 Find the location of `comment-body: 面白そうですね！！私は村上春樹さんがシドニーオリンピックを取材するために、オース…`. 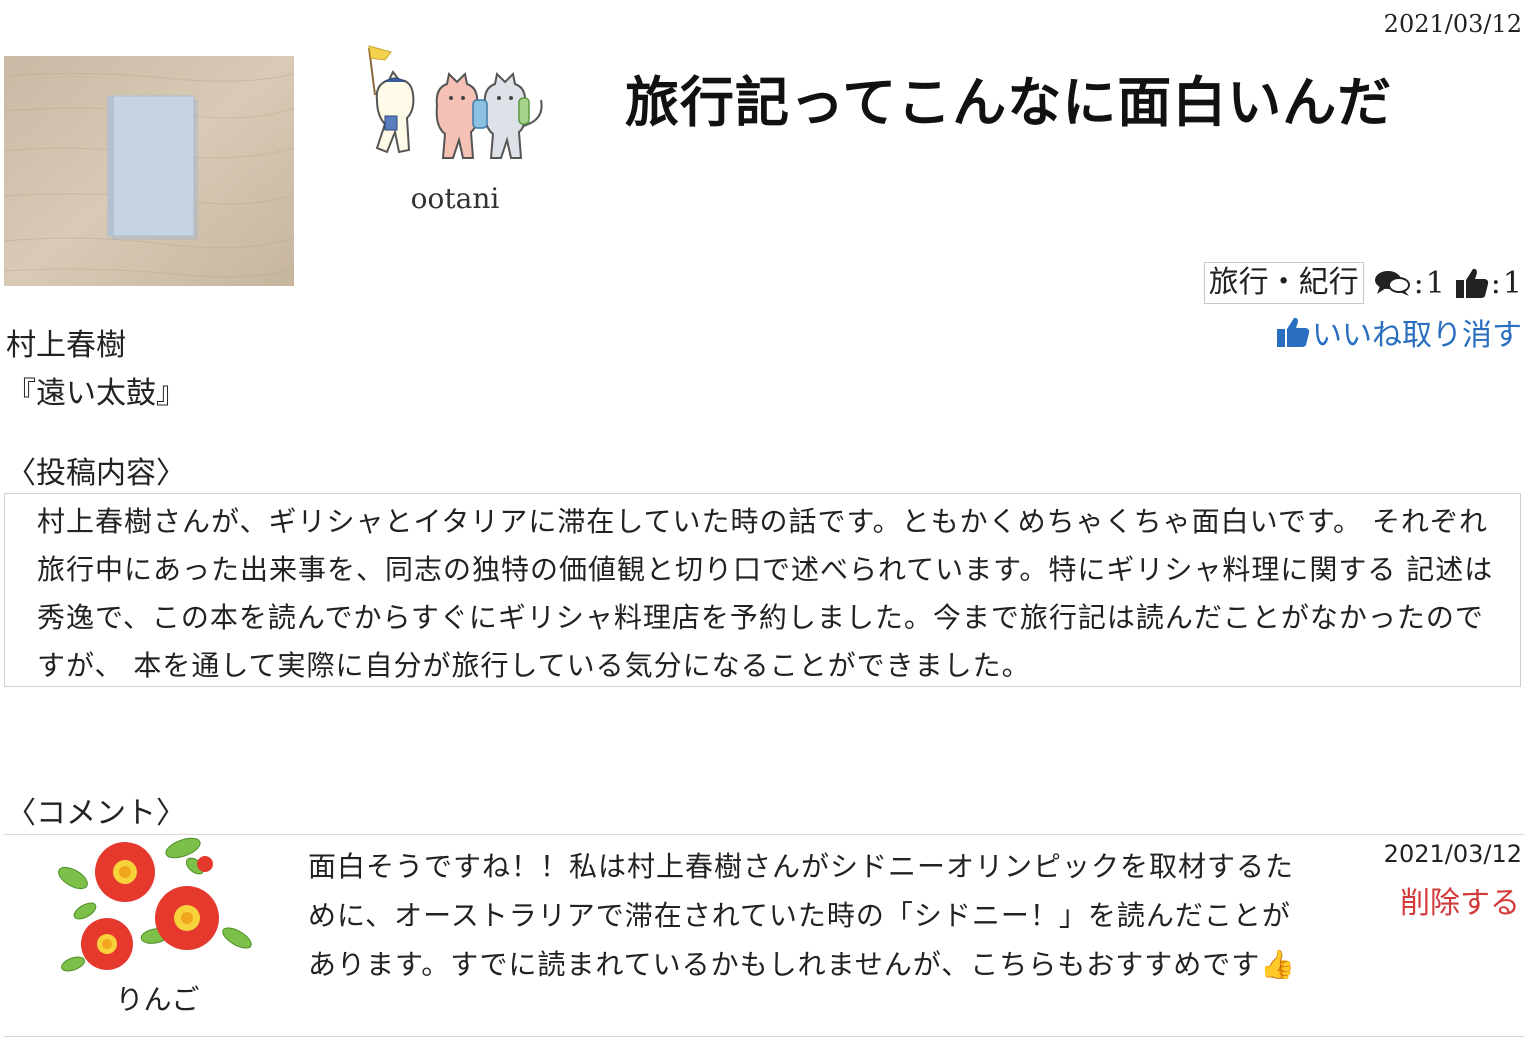

comment-body: 面白そうですね！！私は村上春樹さんがシドニーオリンピックを取材するために、オース… is located at coordinates (801, 915).